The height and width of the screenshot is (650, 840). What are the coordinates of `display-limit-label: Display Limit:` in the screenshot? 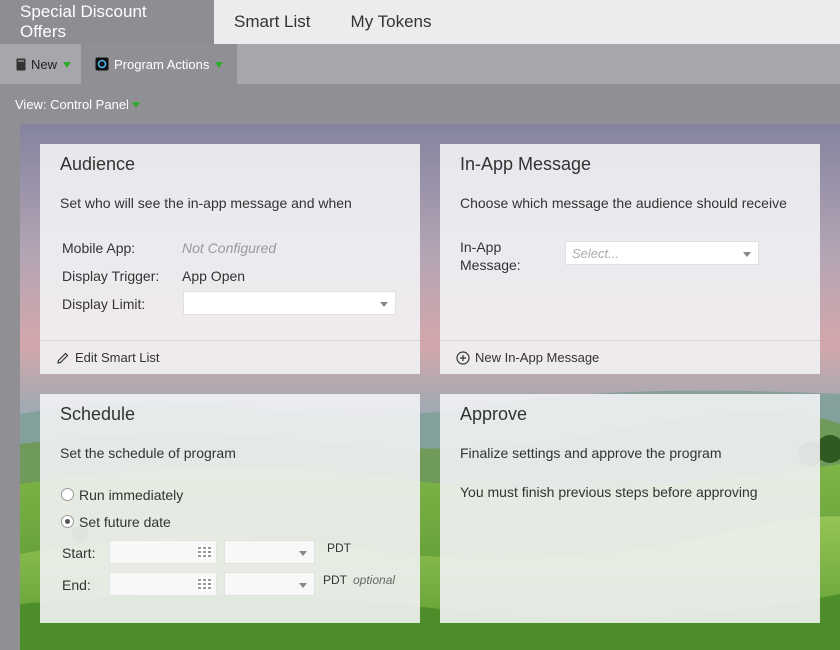 It's located at (104, 304).